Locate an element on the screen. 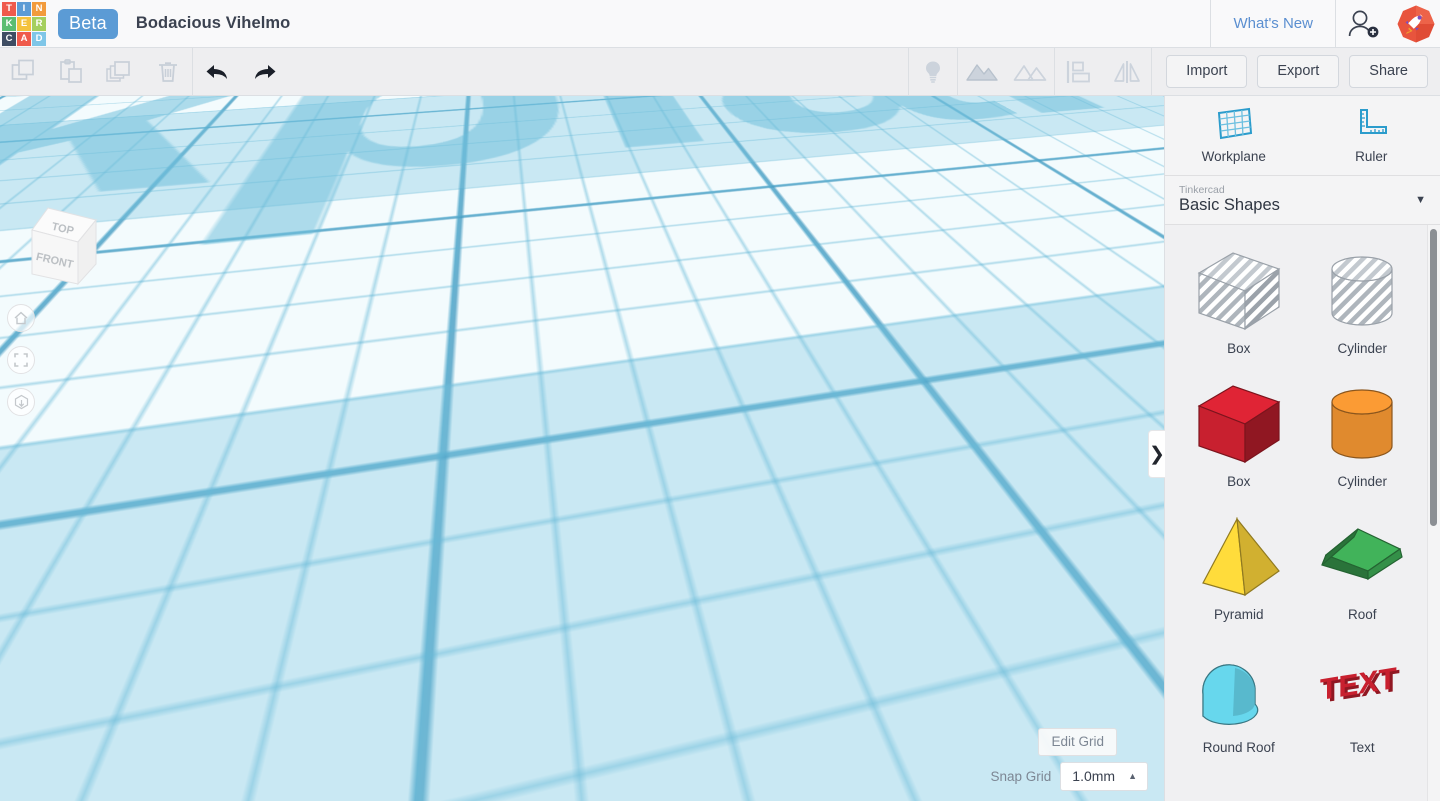 Image resolution: width=1440 pixels, height=801 pixels. shape-box-hole: Box is located at coordinates (1239, 301).